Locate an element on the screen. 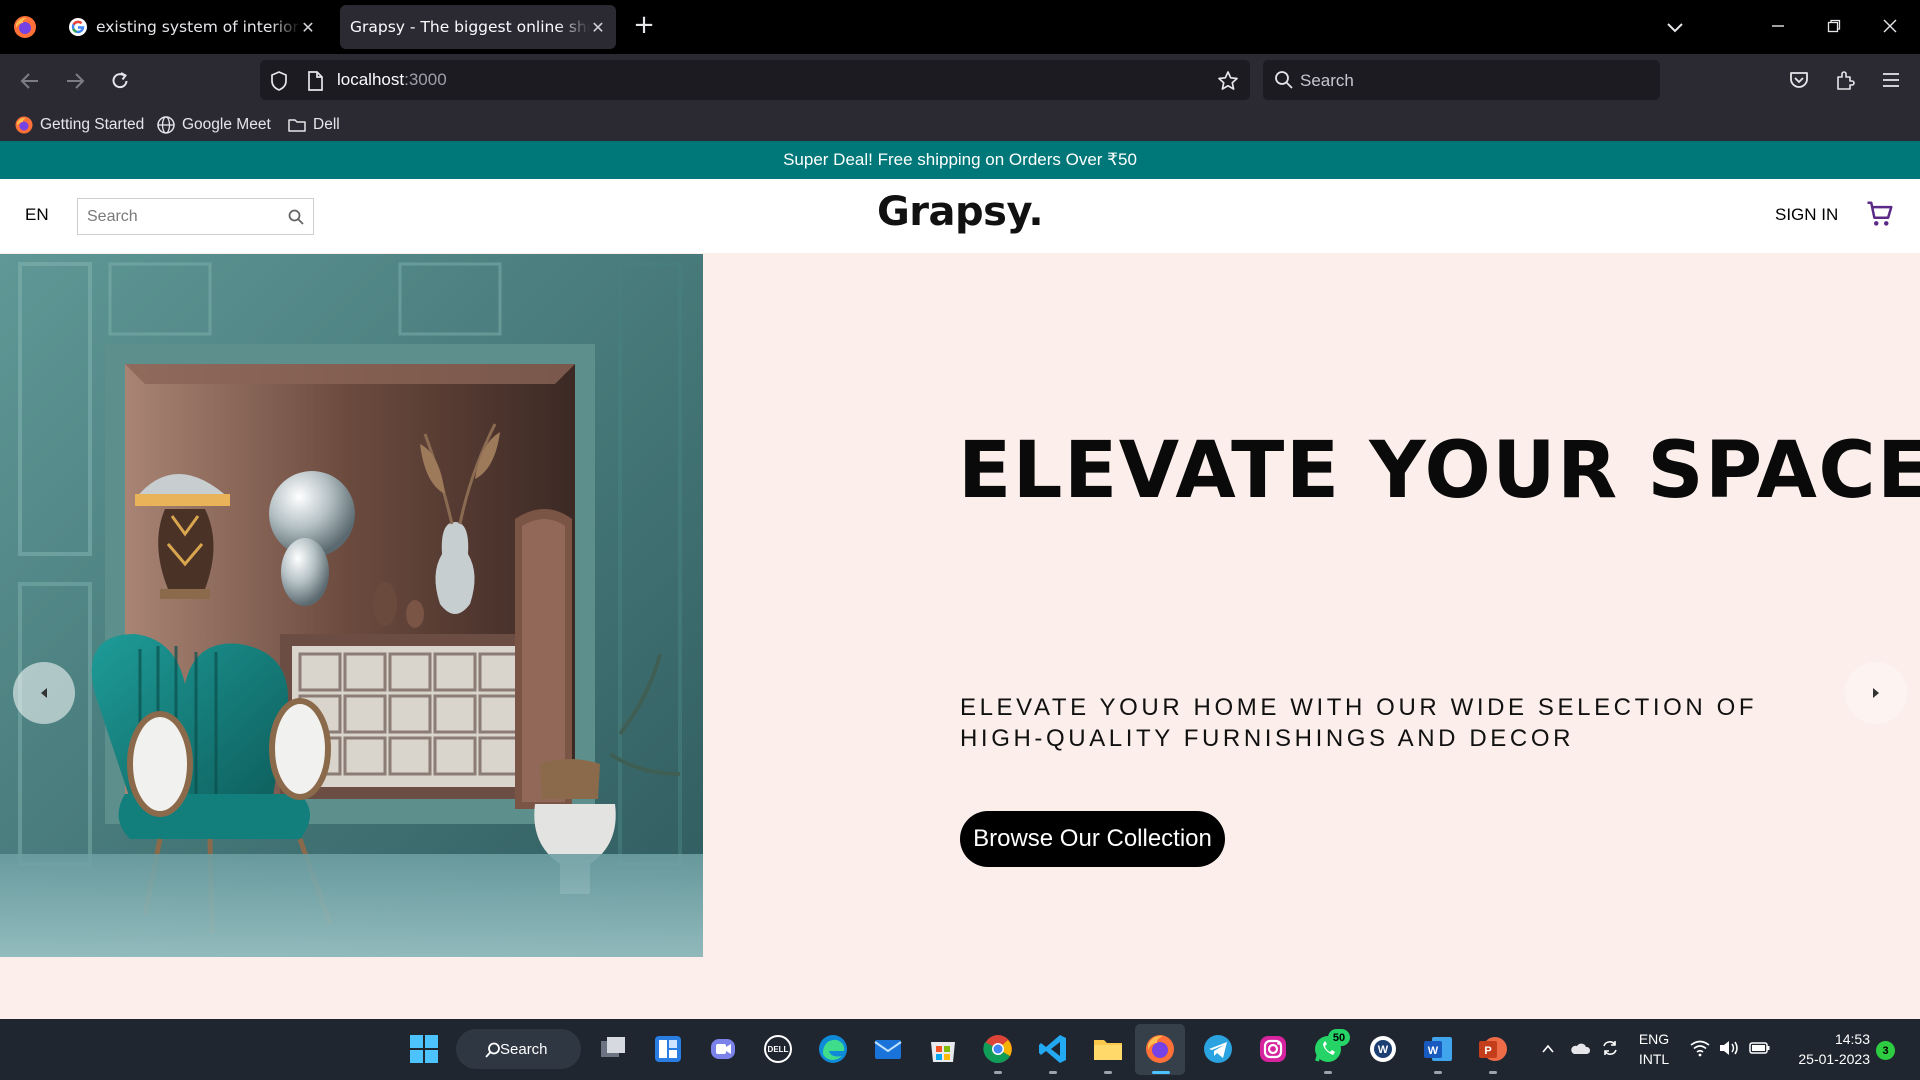 This screenshot has height=1080, width=1920. vscode-icon is located at coordinates (1053, 1049).